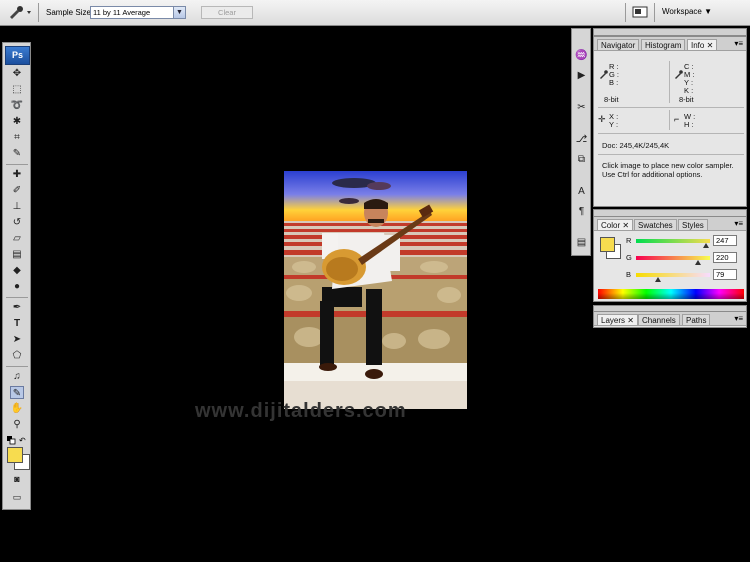 The width and height of the screenshot is (750, 562). I want to click on history-brush-tool-icon: ↺, so click(17, 222).